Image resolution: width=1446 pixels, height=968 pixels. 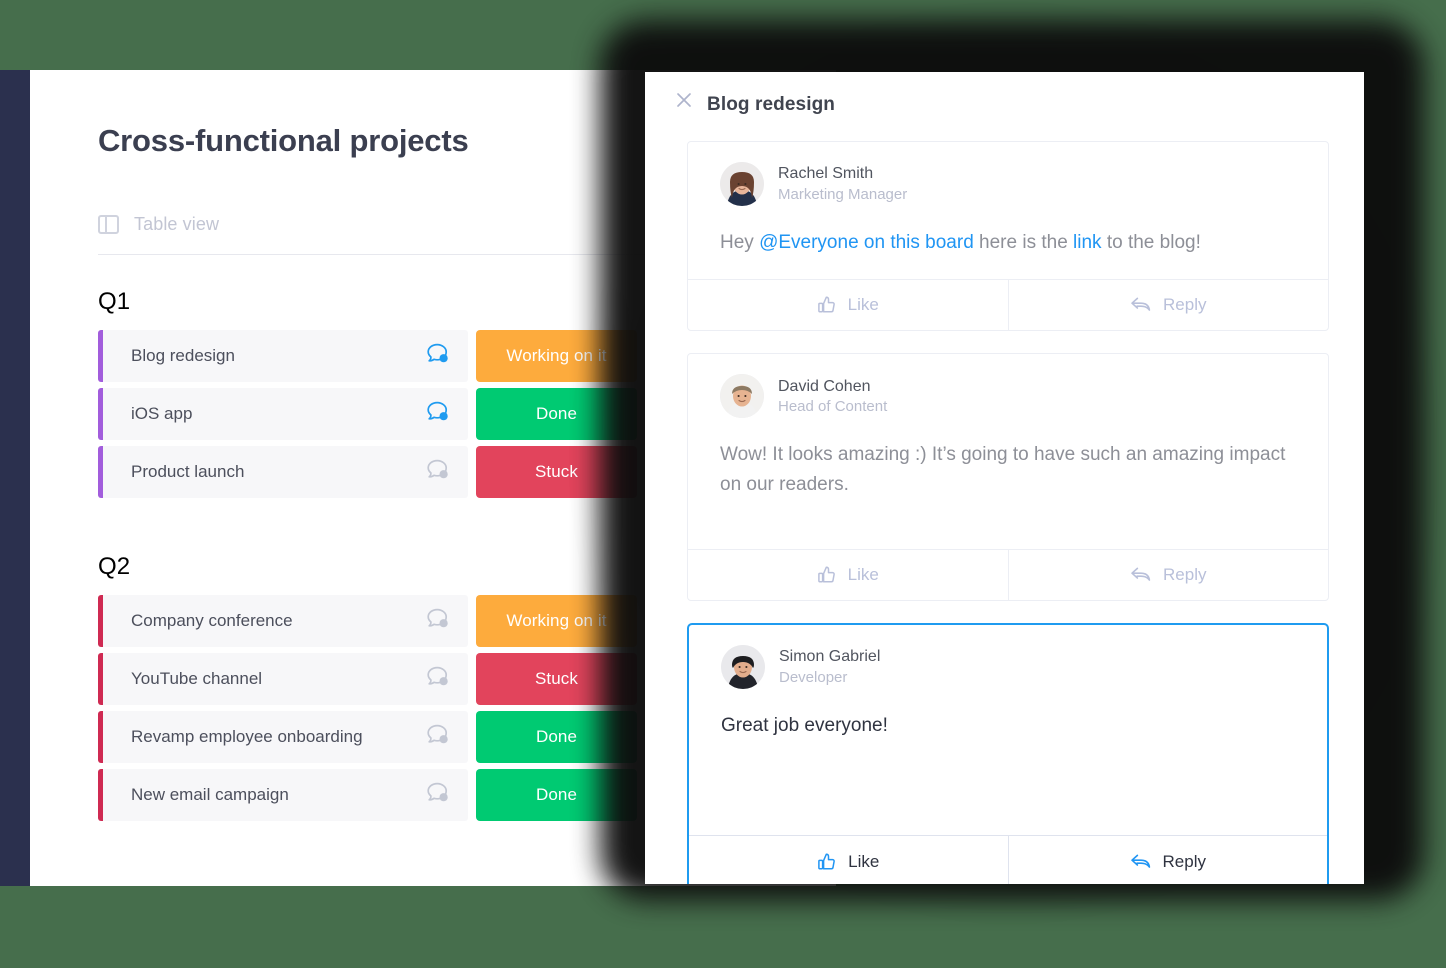 I want to click on avatar-simon-gabriel, so click(x=743, y=667).